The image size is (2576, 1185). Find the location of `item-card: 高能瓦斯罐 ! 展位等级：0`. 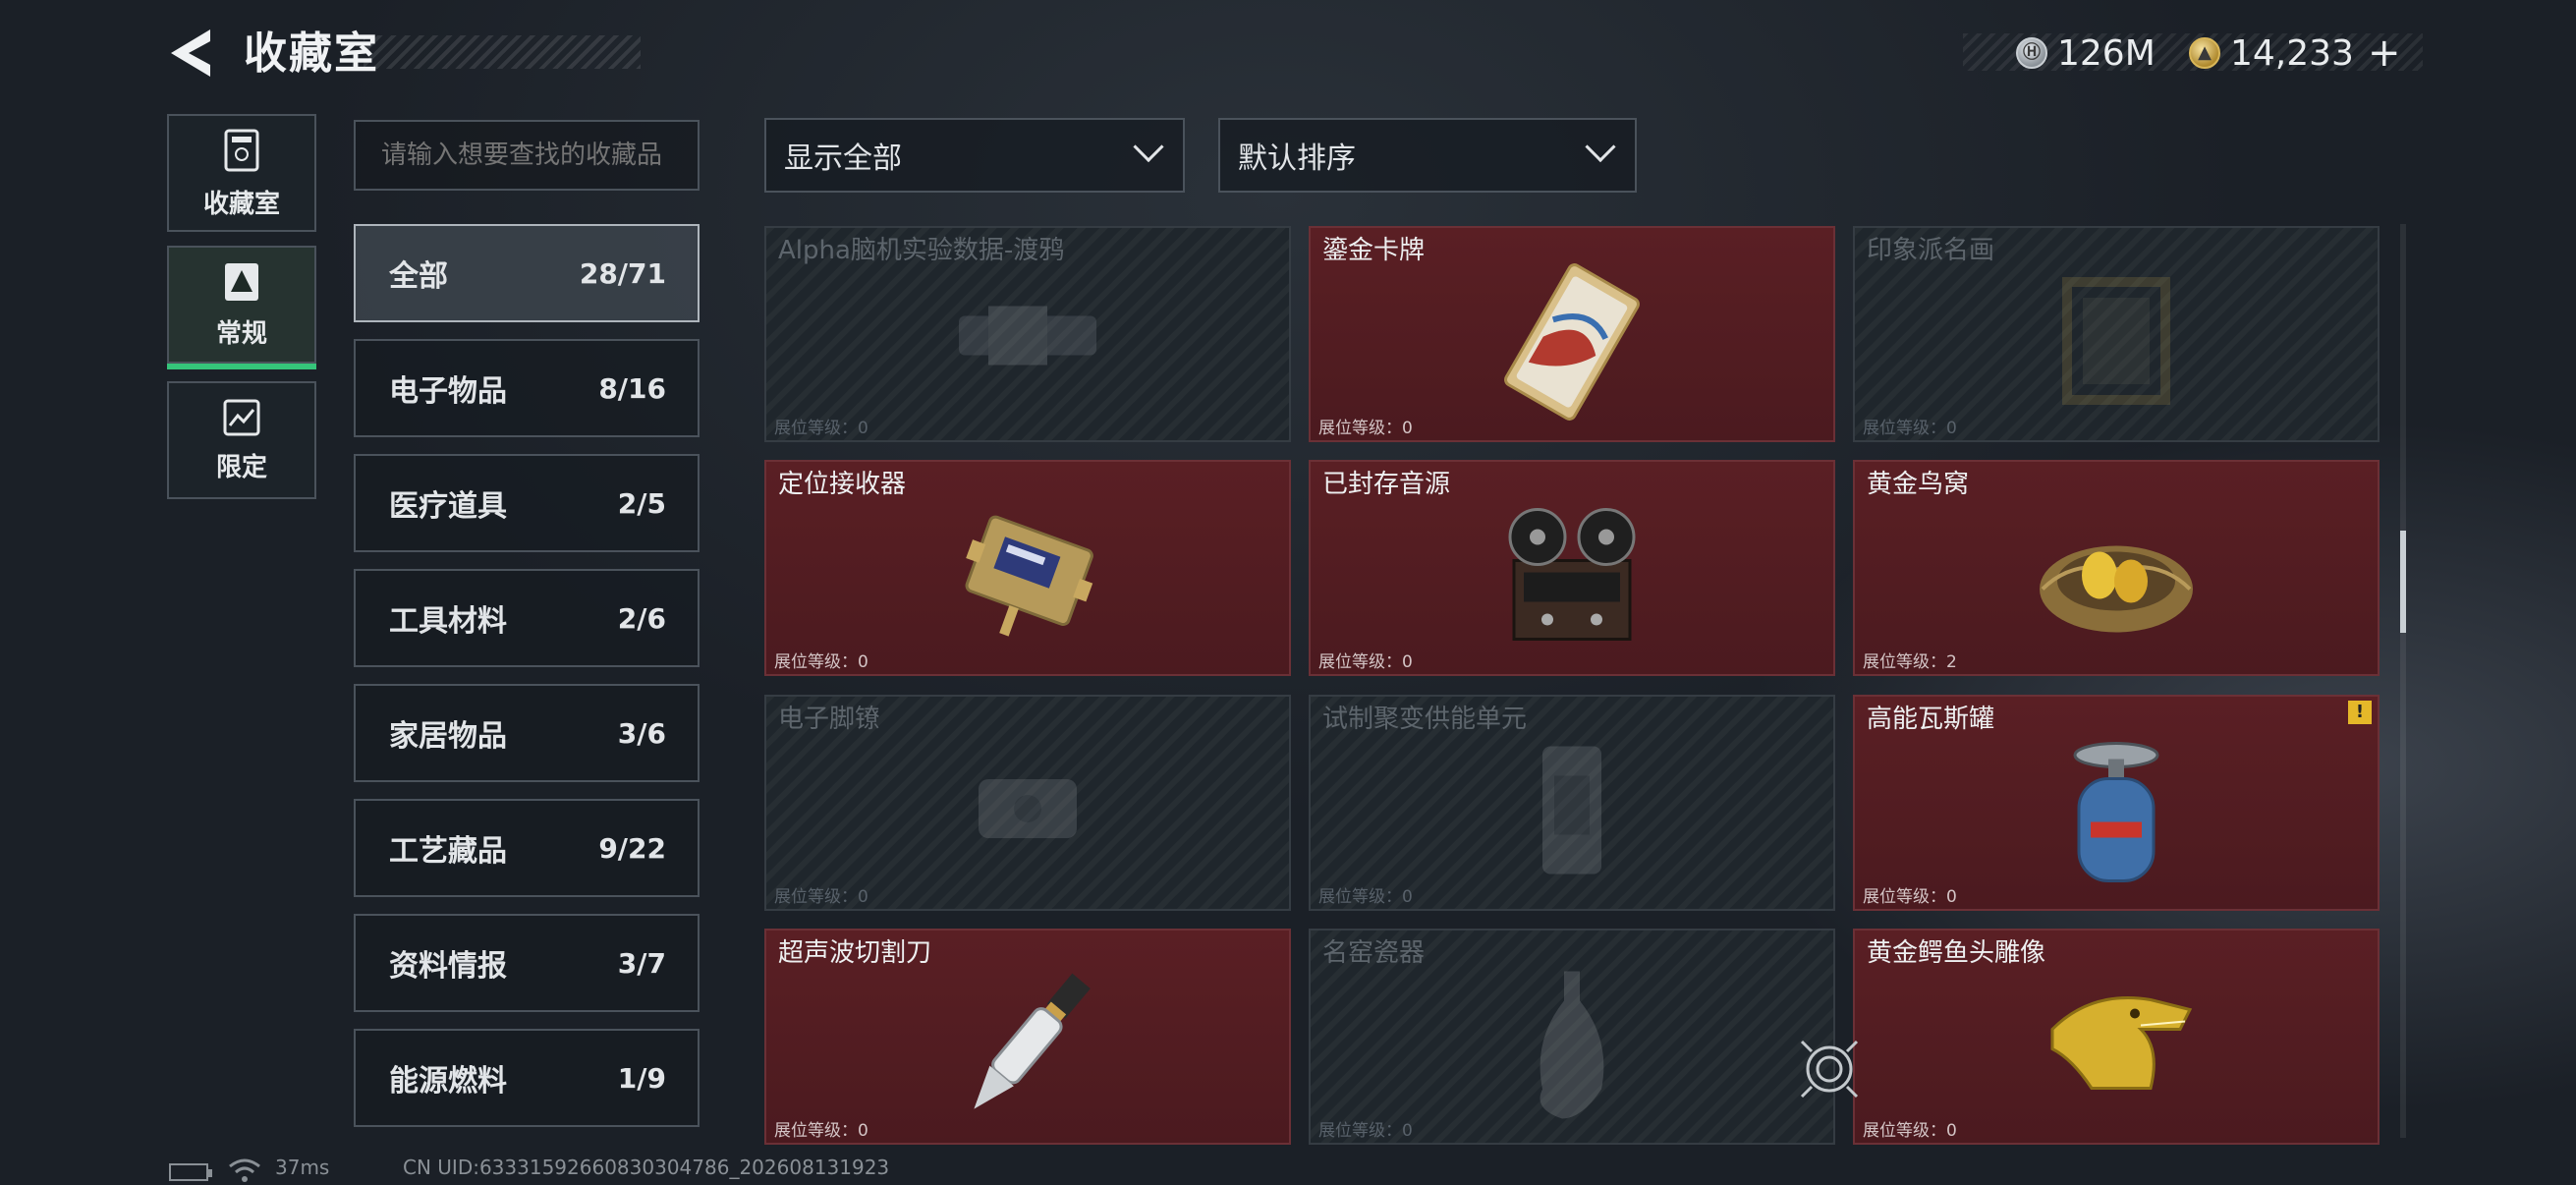

item-card: 高能瓦斯罐 ! 展位等级：0 is located at coordinates (2116, 803).